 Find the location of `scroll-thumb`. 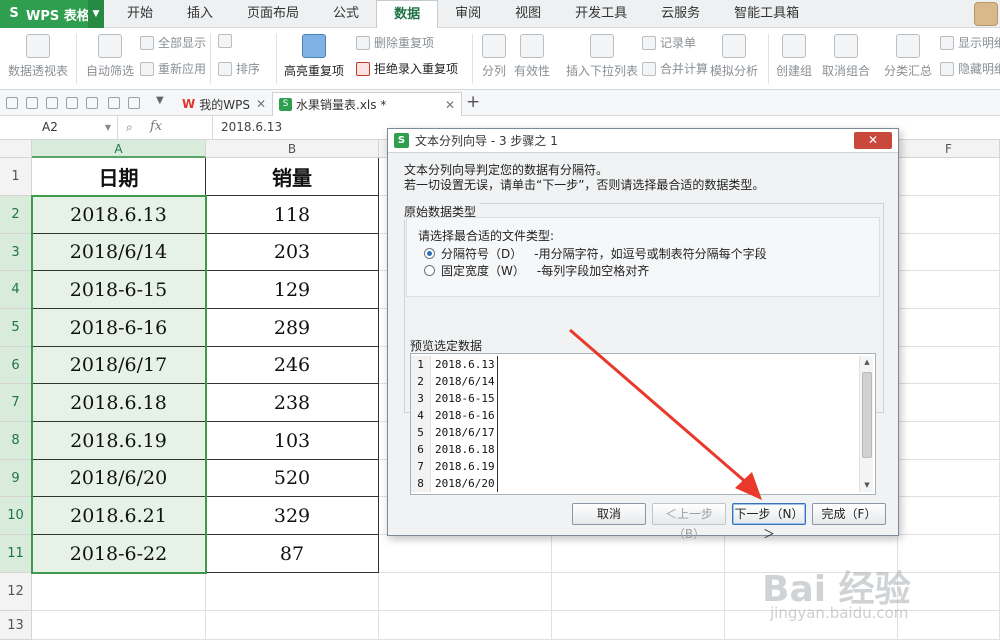

scroll-thumb is located at coordinates (867, 415).